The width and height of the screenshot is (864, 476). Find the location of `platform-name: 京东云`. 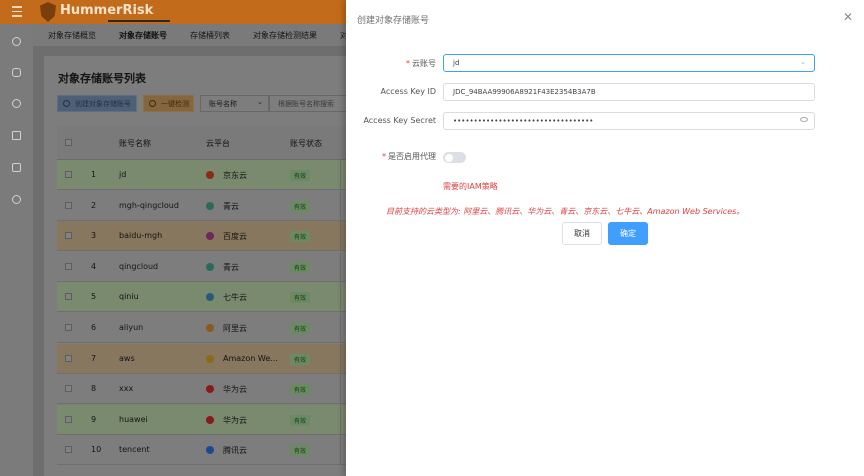

platform-name: 京东云 is located at coordinates (235, 175).